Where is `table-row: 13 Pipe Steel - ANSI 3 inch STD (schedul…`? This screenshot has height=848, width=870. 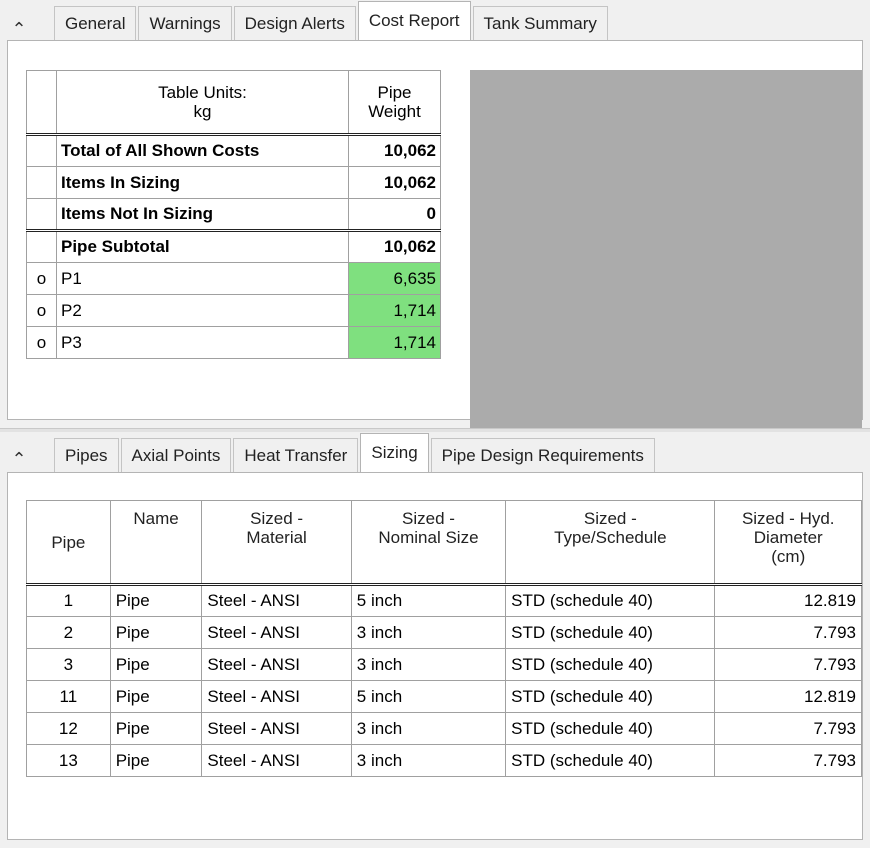 table-row: 13 Pipe Steel - ANSI 3 inch STD (schedul… is located at coordinates (444, 760).